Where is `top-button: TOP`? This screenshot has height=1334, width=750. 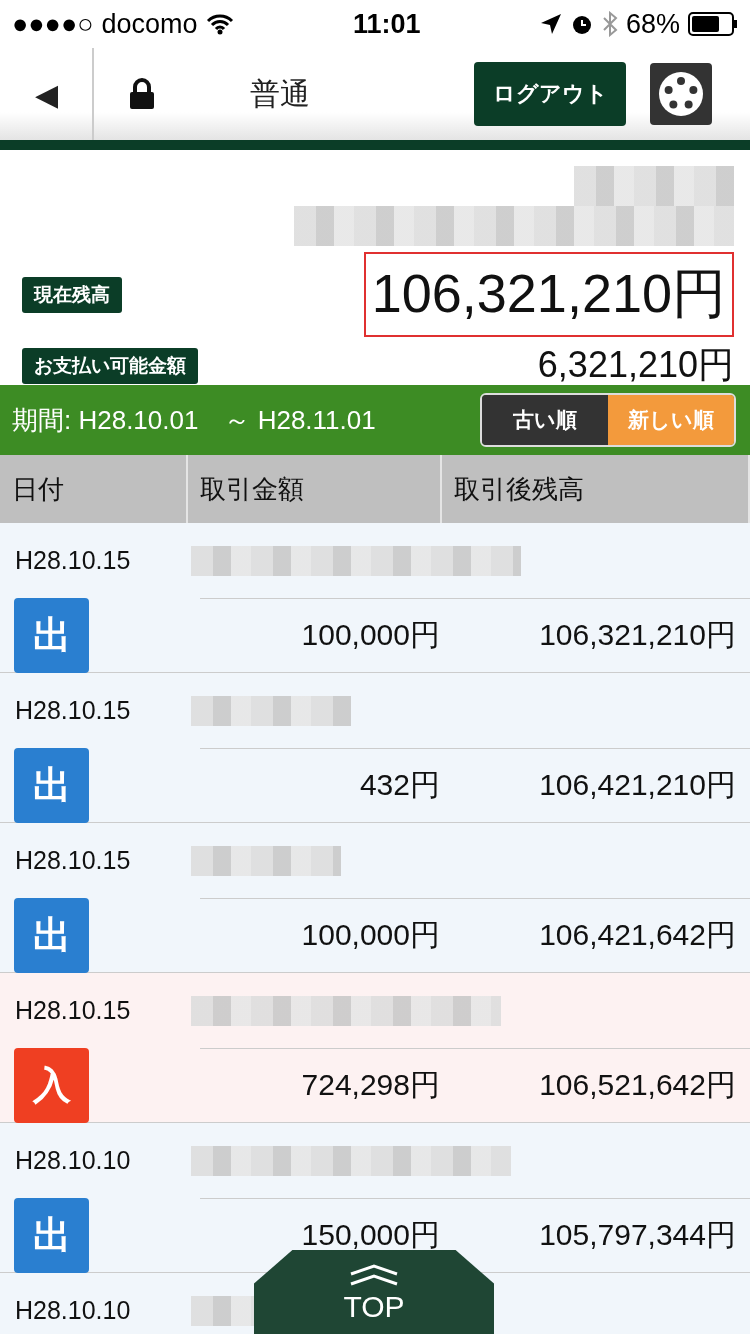
top-button: TOP is located at coordinates (374, 1292).